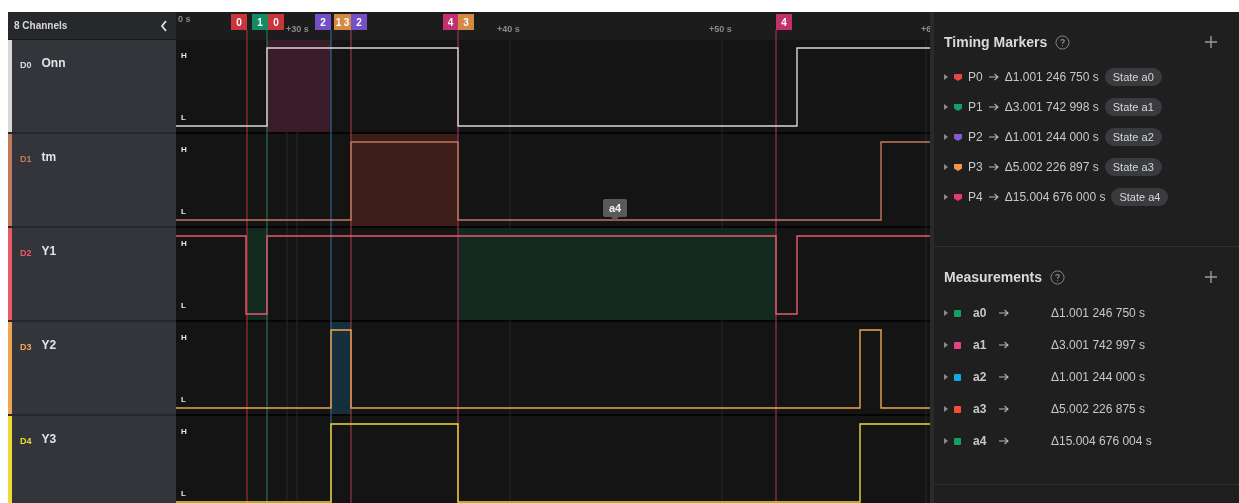 This screenshot has height=503, width=1239. I want to click on marker-name: P1, so click(975, 107).